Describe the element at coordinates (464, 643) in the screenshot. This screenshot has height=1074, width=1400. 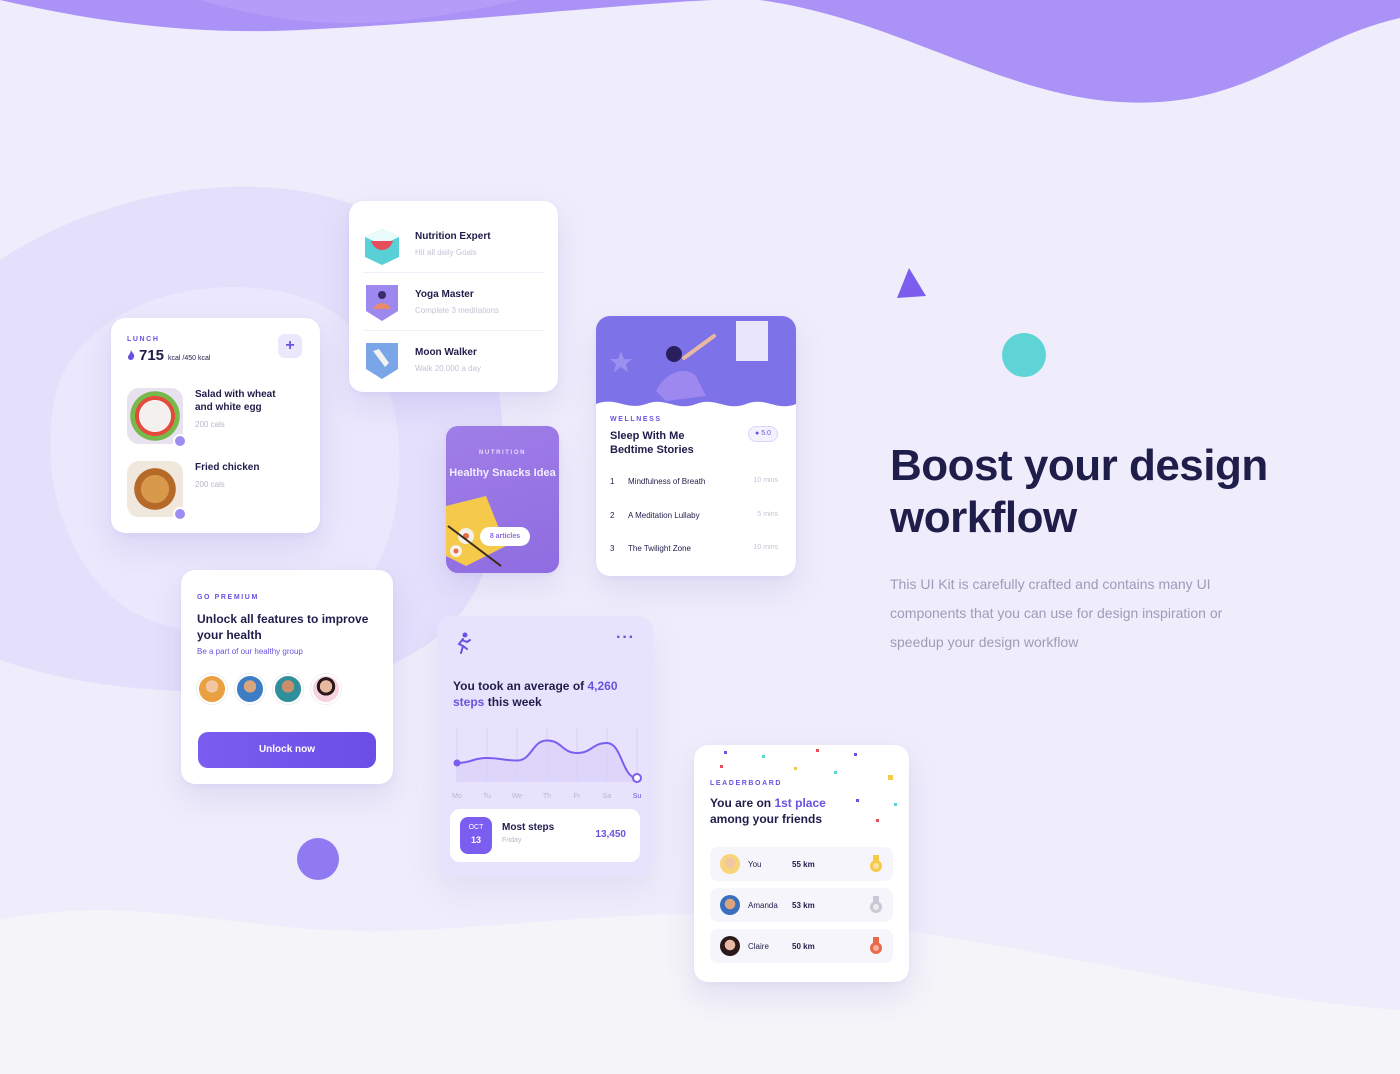
I see `running-icon` at that location.